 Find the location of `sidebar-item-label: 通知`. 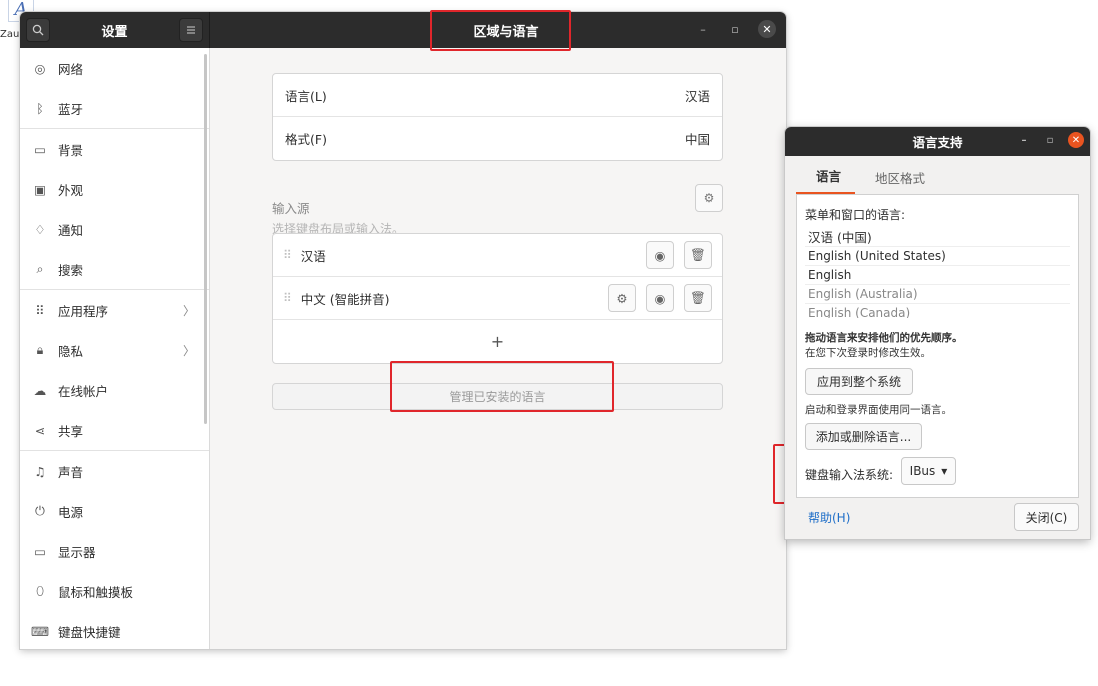

sidebar-item-label: 通知 is located at coordinates (71, 230).